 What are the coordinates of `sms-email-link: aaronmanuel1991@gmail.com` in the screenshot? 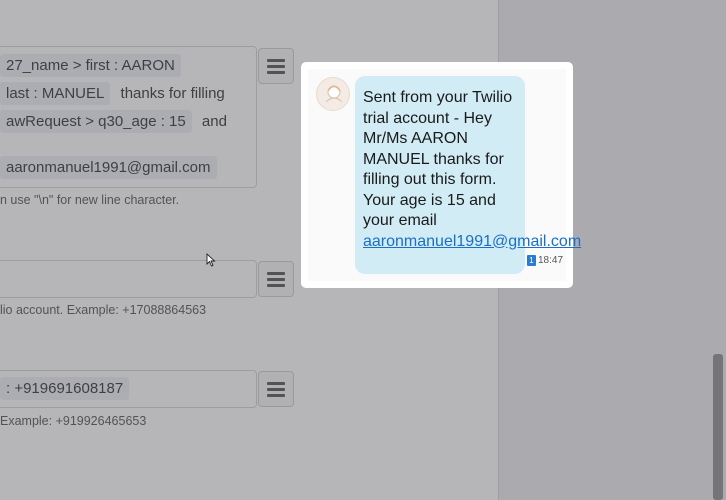 It's located at (472, 241).